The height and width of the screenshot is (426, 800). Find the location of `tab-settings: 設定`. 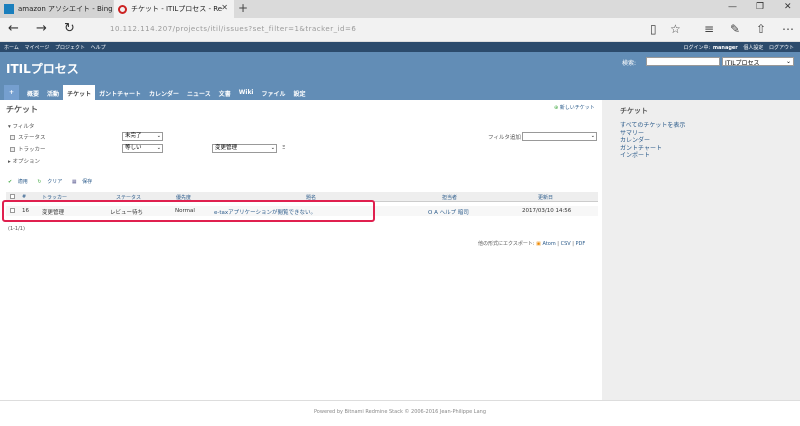

tab-settings: 設定 is located at coordinates (300, 92).